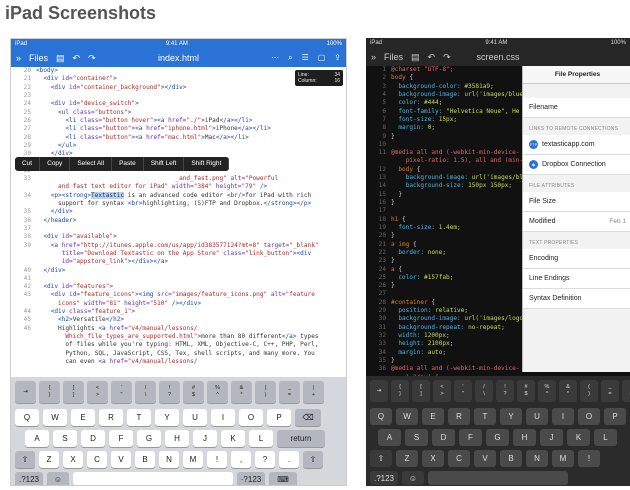 The height and width of the screenshot is (490, 630). I want to click on shift-left-menu-item: Shift Left, so click(164, 164).